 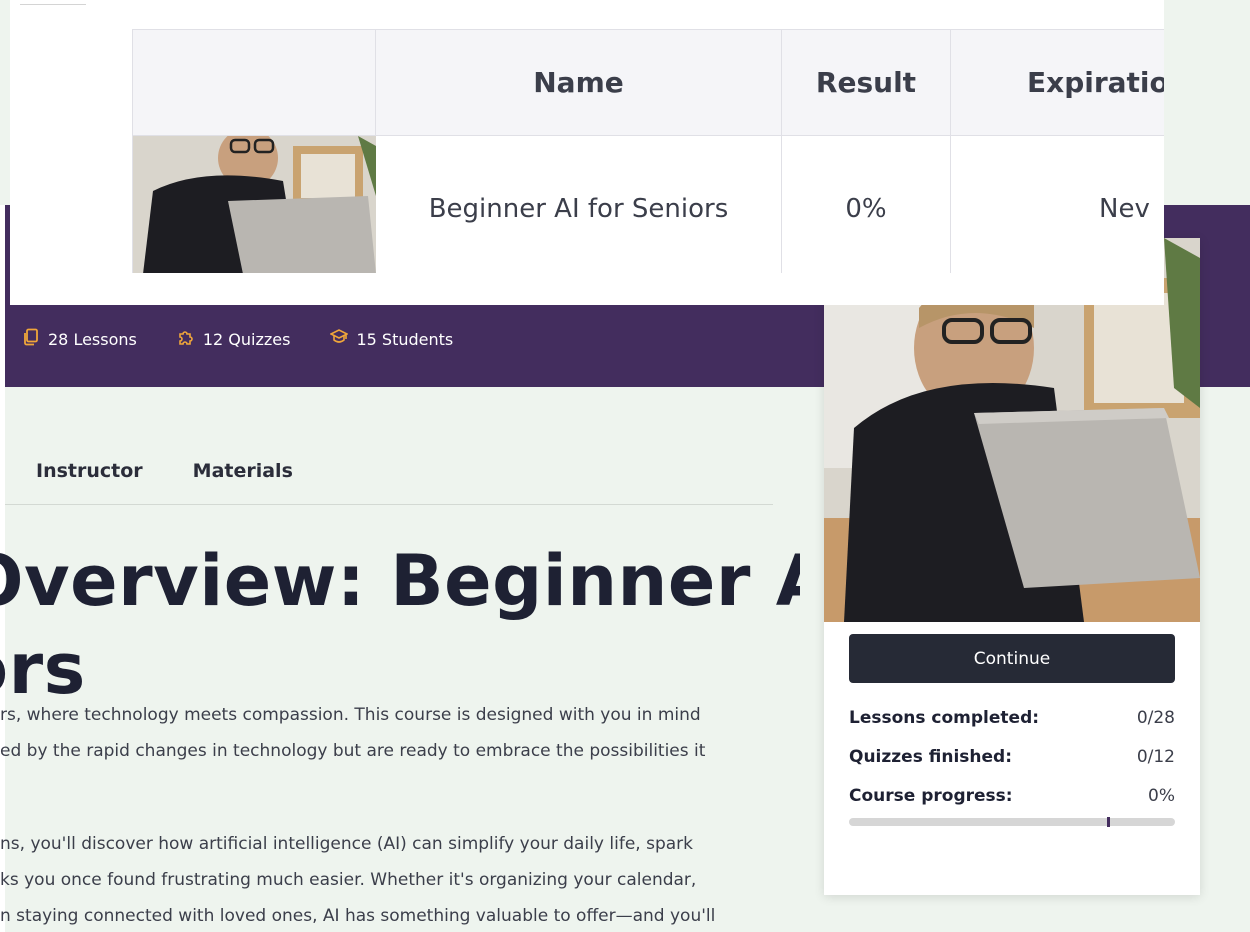 I want to click on course-thumbnail-image, so click(x=254, y=200).